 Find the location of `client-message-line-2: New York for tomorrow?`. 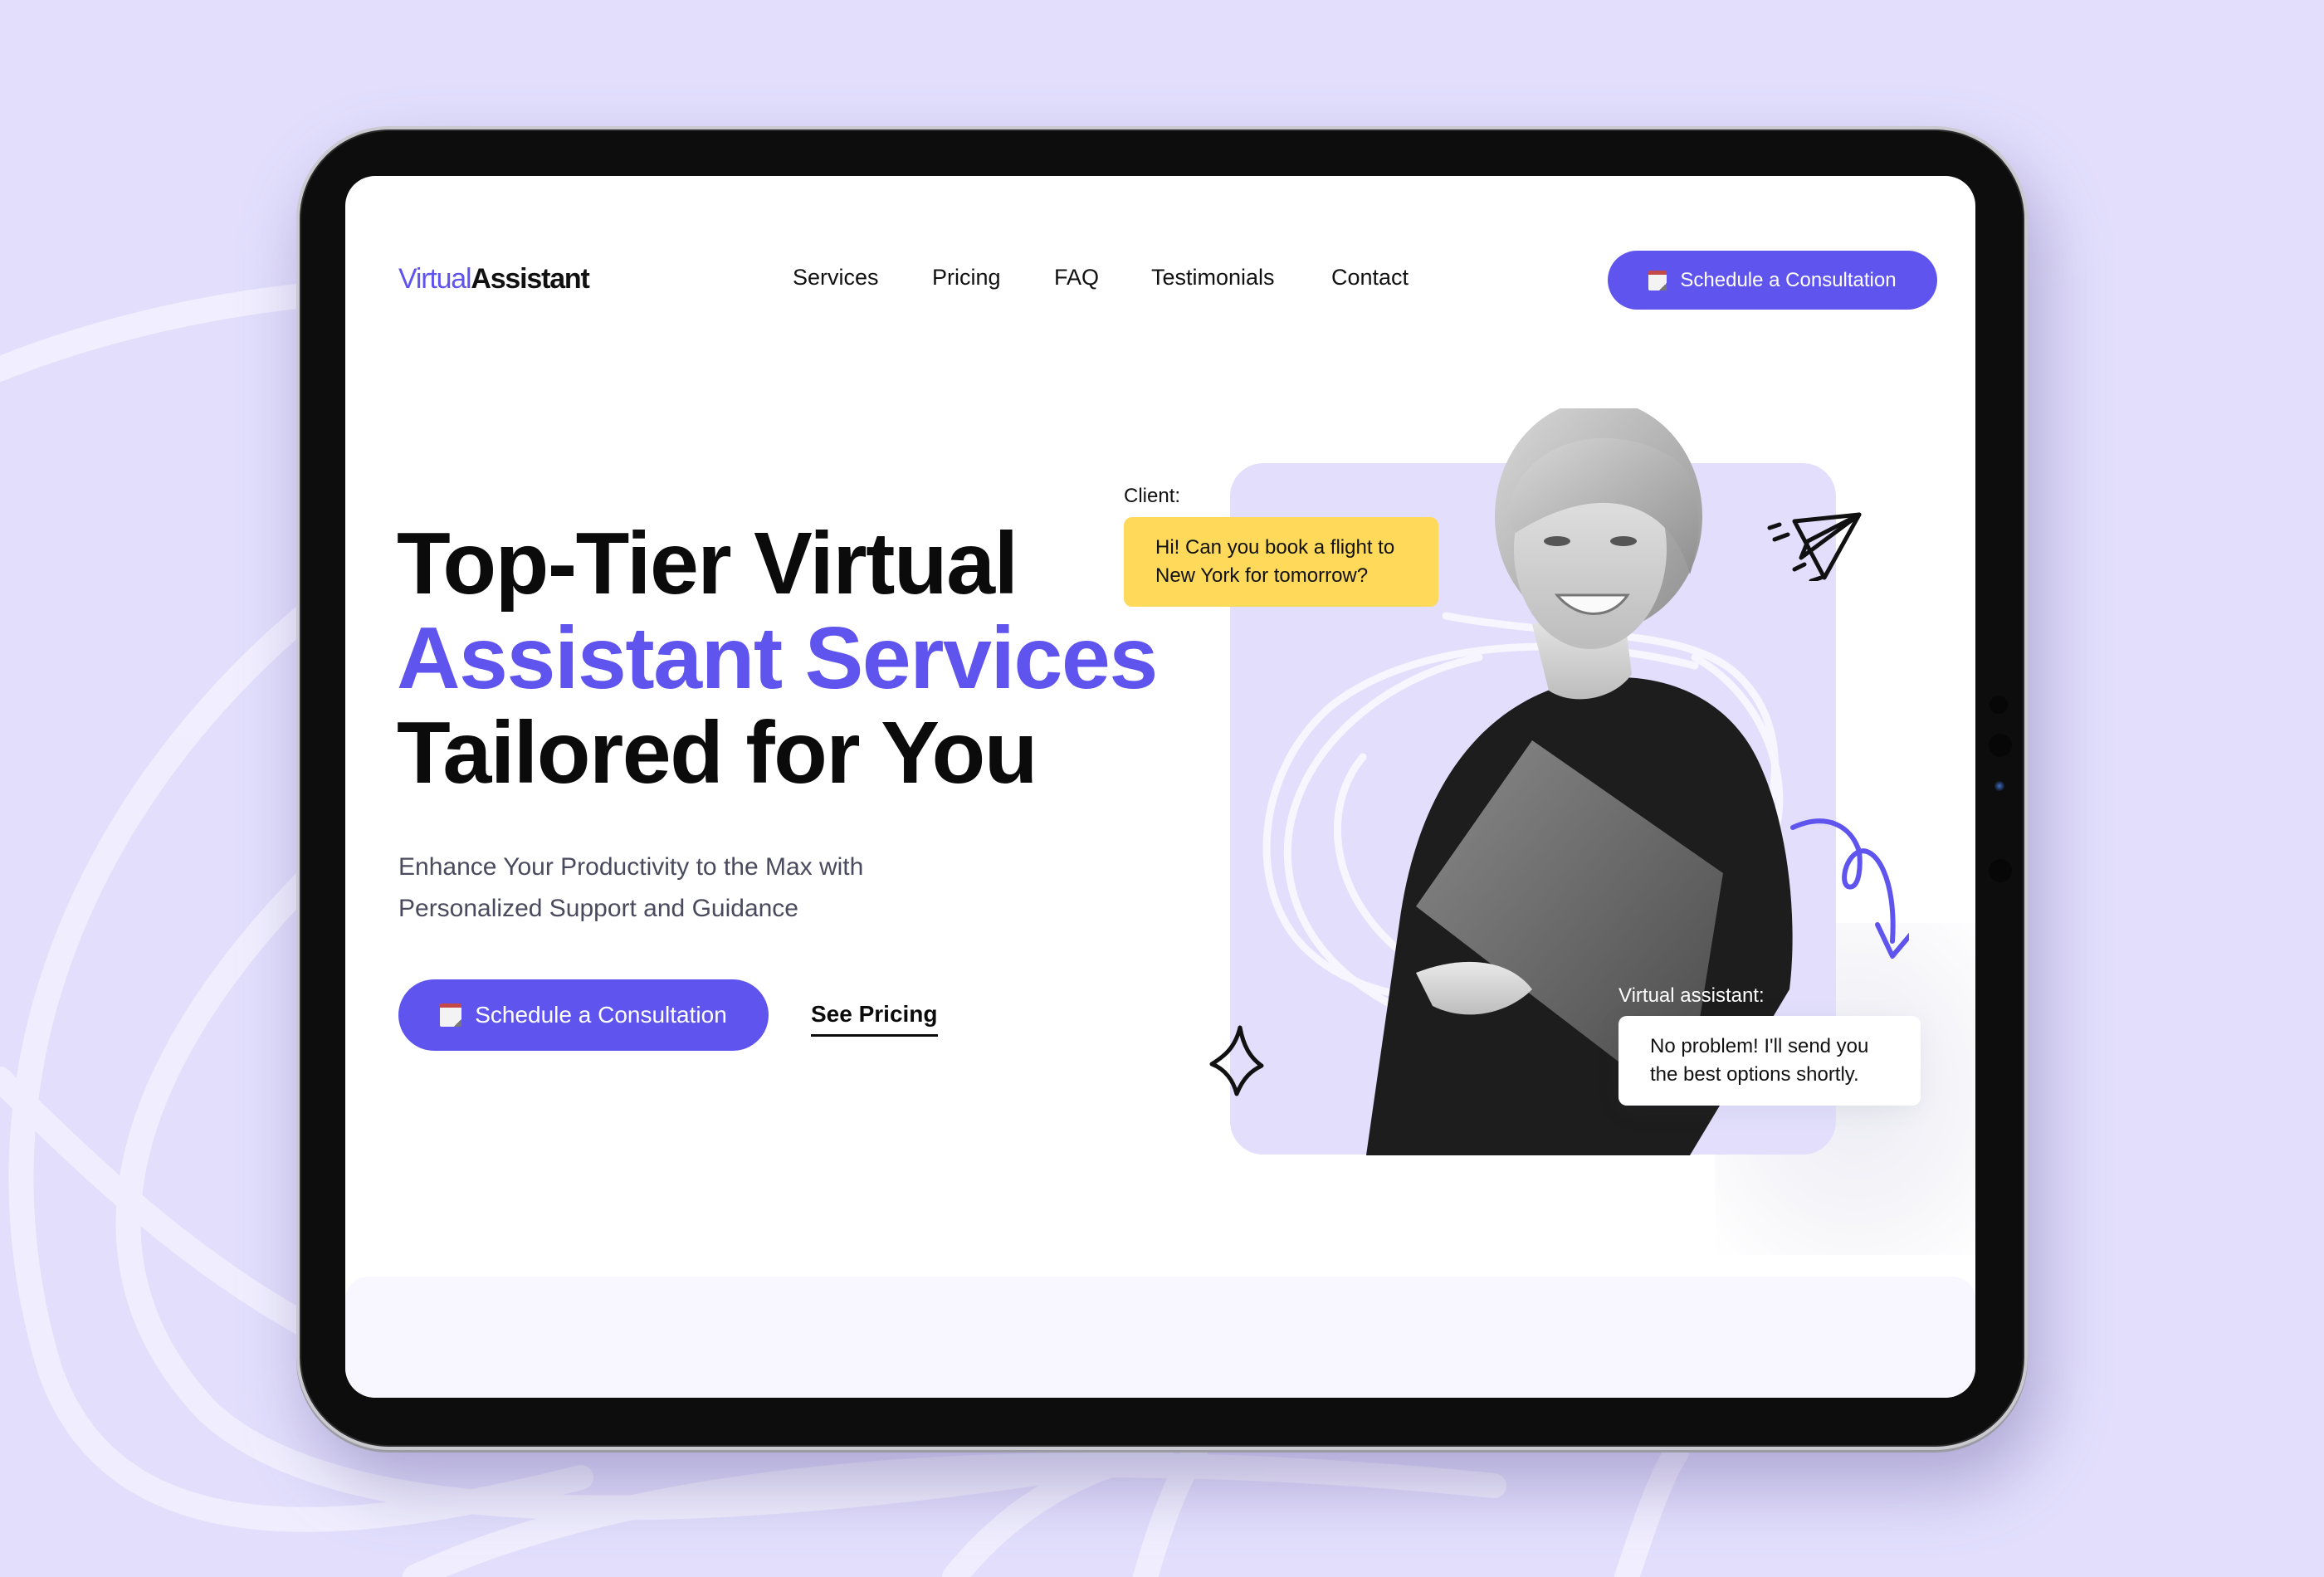

client-message-line-2: New York for tomorrow? is located at coordinates (1262, 575).